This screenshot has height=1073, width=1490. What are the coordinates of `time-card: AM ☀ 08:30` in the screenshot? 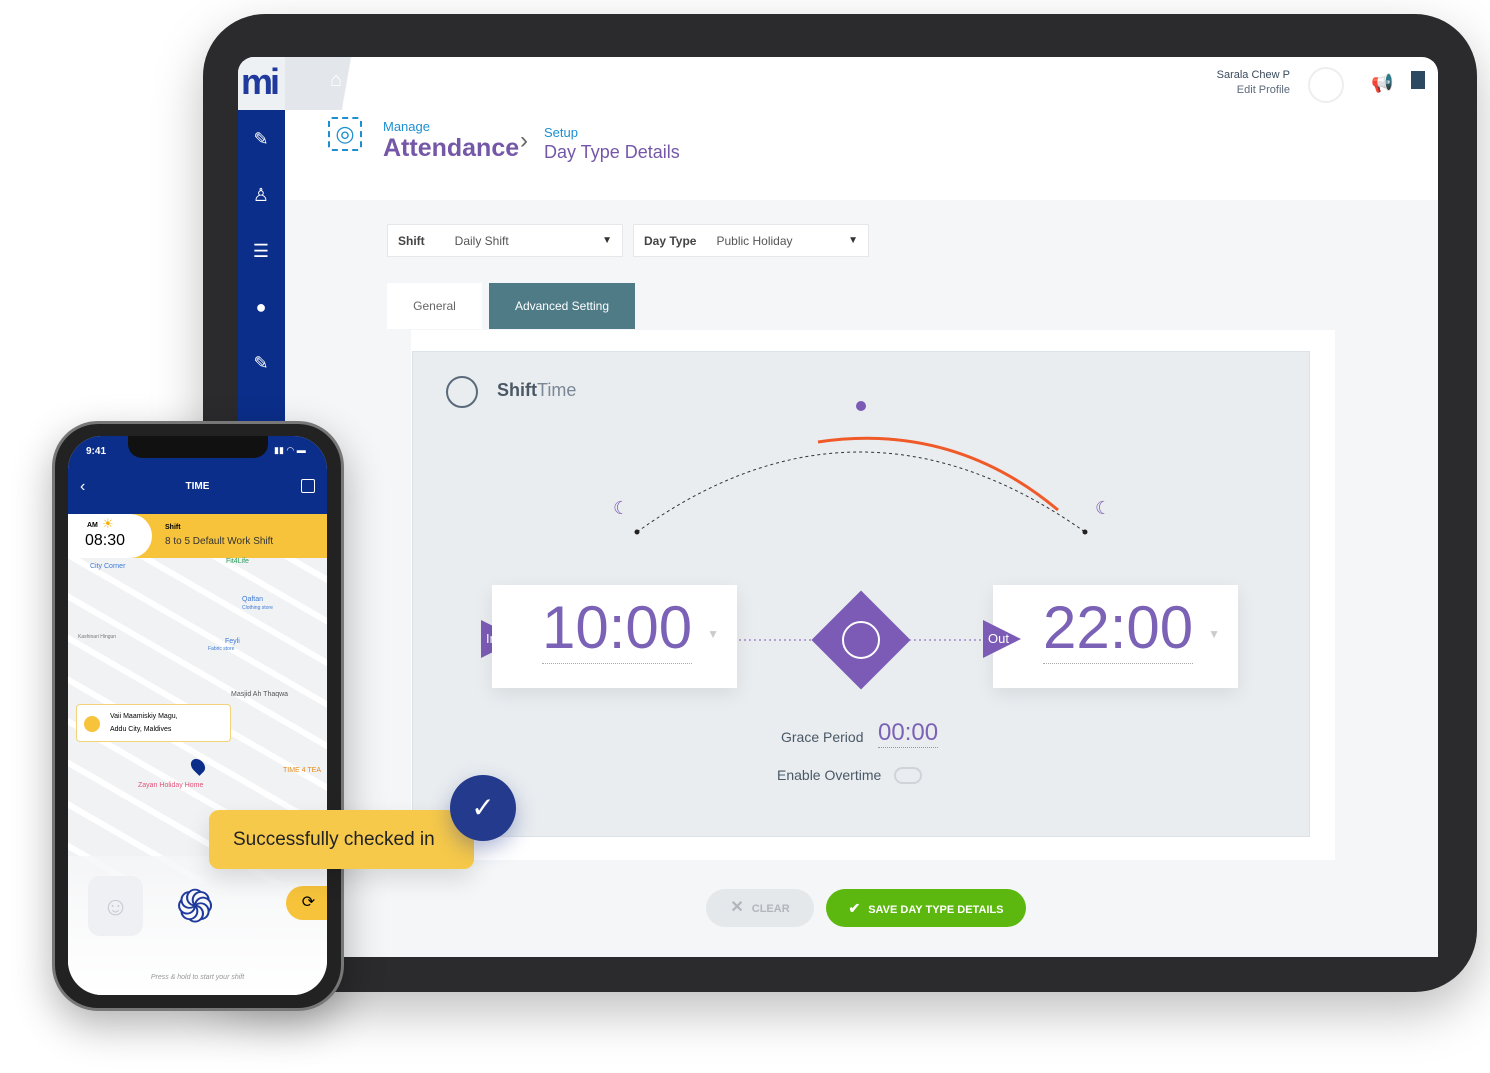 It's located at (110, 536).